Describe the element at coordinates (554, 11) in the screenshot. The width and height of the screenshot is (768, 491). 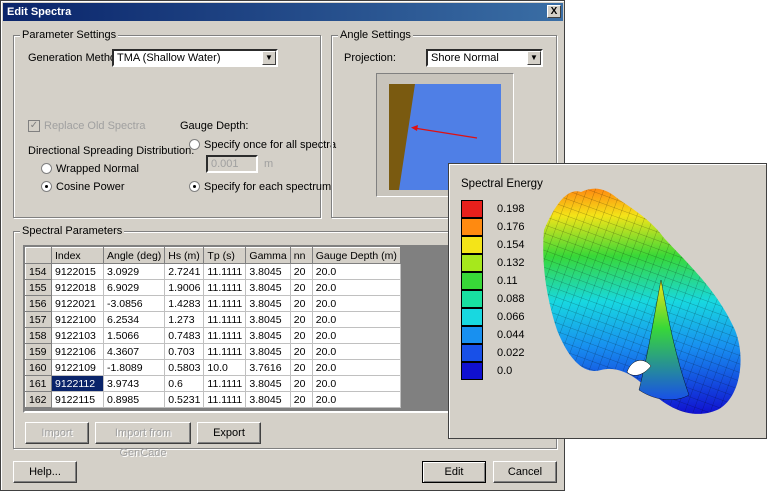
I see `close-button: X` at that location.